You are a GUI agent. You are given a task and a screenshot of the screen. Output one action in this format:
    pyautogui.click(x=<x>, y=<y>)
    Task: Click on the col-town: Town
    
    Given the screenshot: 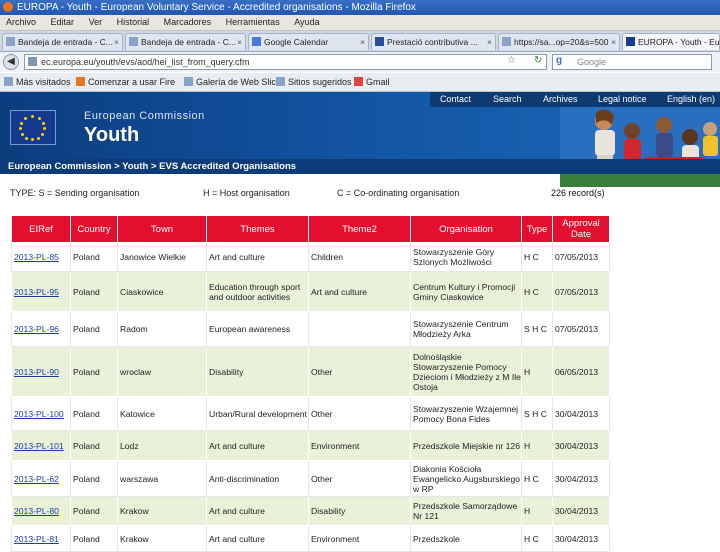 What is the action you would take?
    pyautogui.click(x=162, y=229)
    